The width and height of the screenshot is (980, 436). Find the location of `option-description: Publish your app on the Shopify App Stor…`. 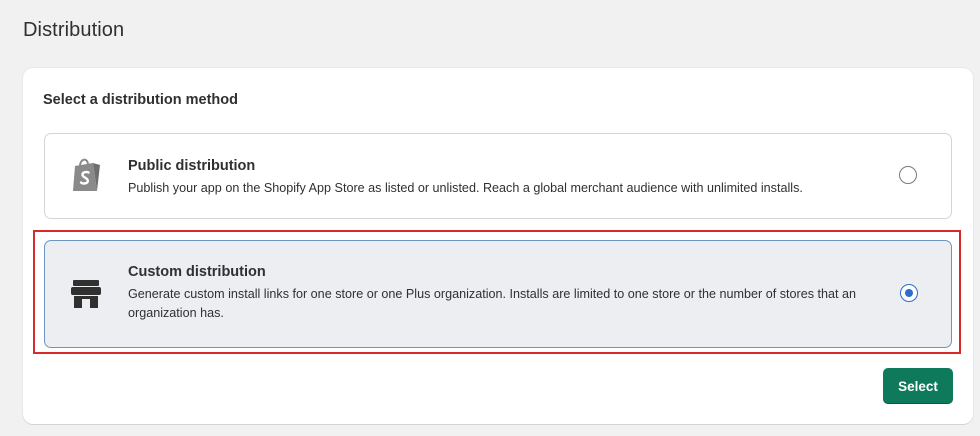

option-description: Publish your app on the Shopify App Stor… is located at coordinates (465, 188).